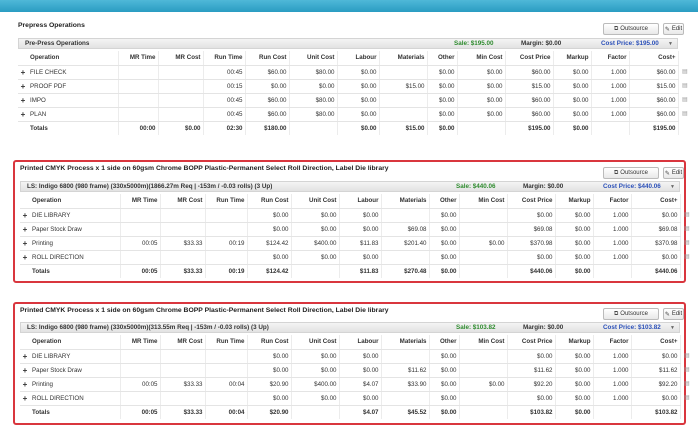 The image size is (698, 427). I want to click on cell-materials, so click(405, 398).